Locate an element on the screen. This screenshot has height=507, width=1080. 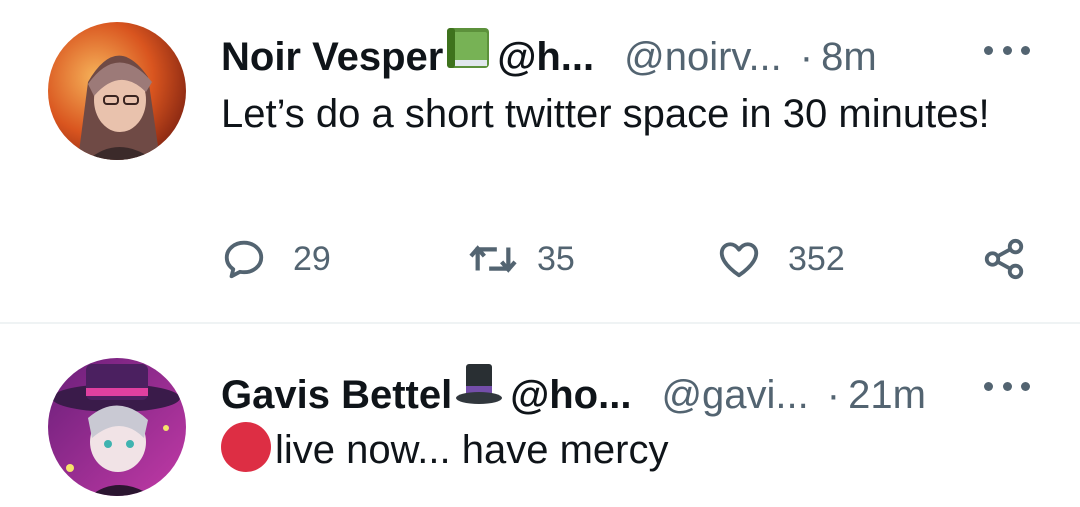
heart-icon is located at coordinates (739, 260).